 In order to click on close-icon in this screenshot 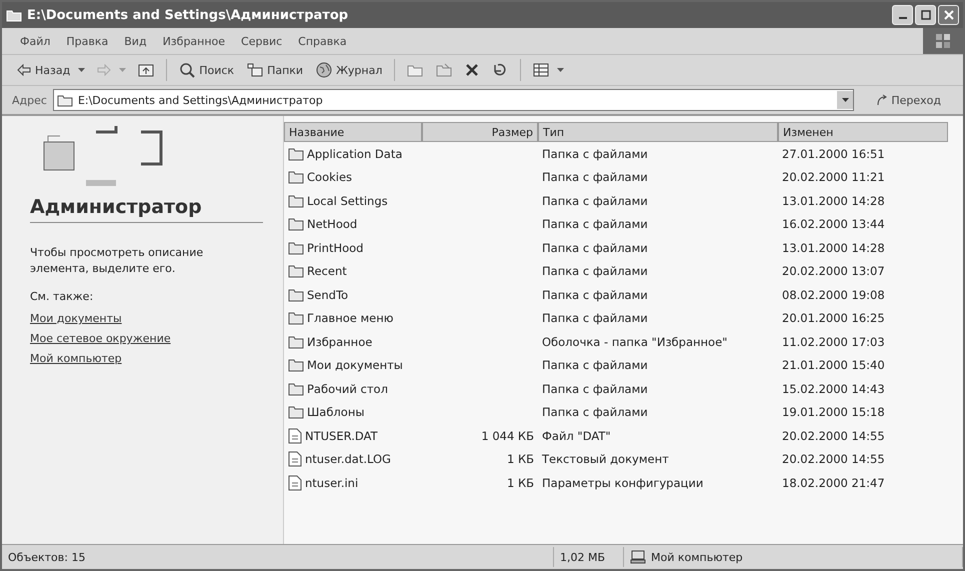, I will do `click(949, 15)`.